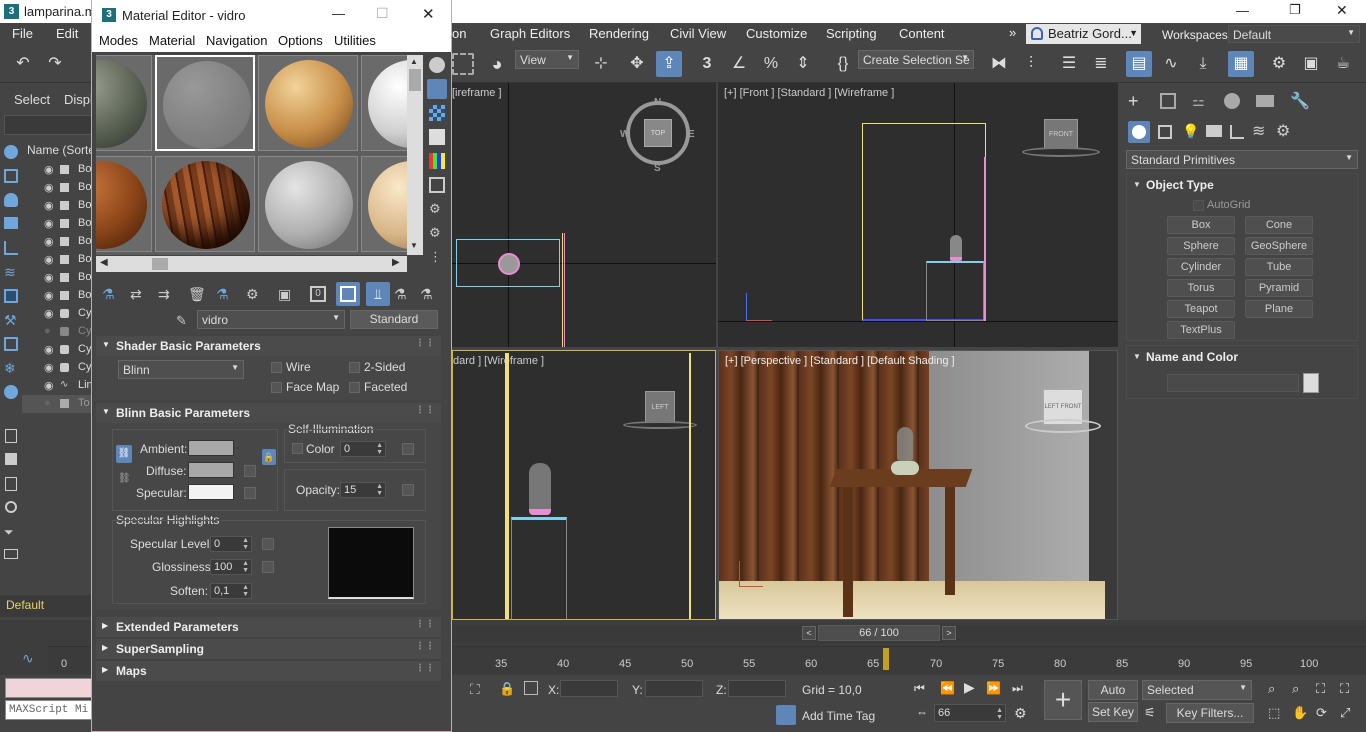  What do you see at coordinates (922, 33) in the screenshot?
I see `menu-content: Content` at bounding box center [922, 33].